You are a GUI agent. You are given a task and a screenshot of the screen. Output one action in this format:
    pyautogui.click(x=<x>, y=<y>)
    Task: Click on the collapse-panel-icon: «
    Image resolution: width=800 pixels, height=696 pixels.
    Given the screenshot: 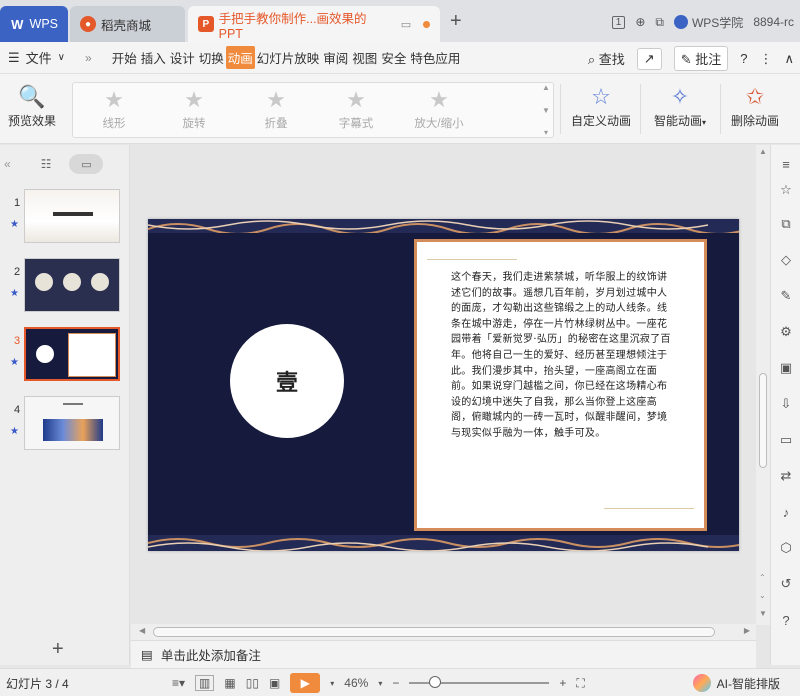 What is the action you would take?
    pyautogui.click(x=7, y=164)
    